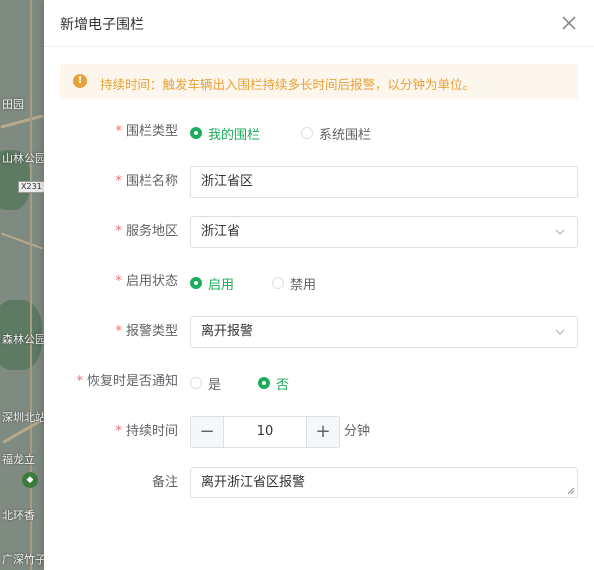 The width and height of the screenshot is (594, 570). I want to click on form-row-alarm-type: * 报警类型 离开报警, so click(319, 332).